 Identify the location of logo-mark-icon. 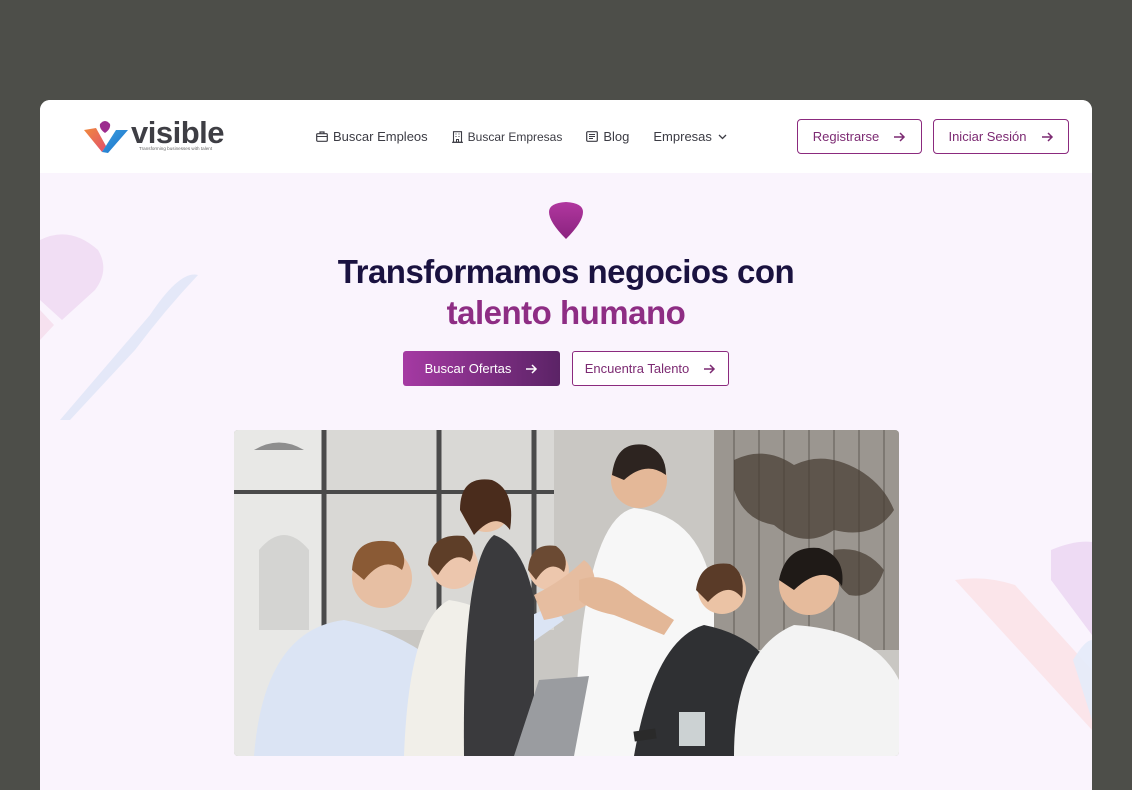
(106, 137).